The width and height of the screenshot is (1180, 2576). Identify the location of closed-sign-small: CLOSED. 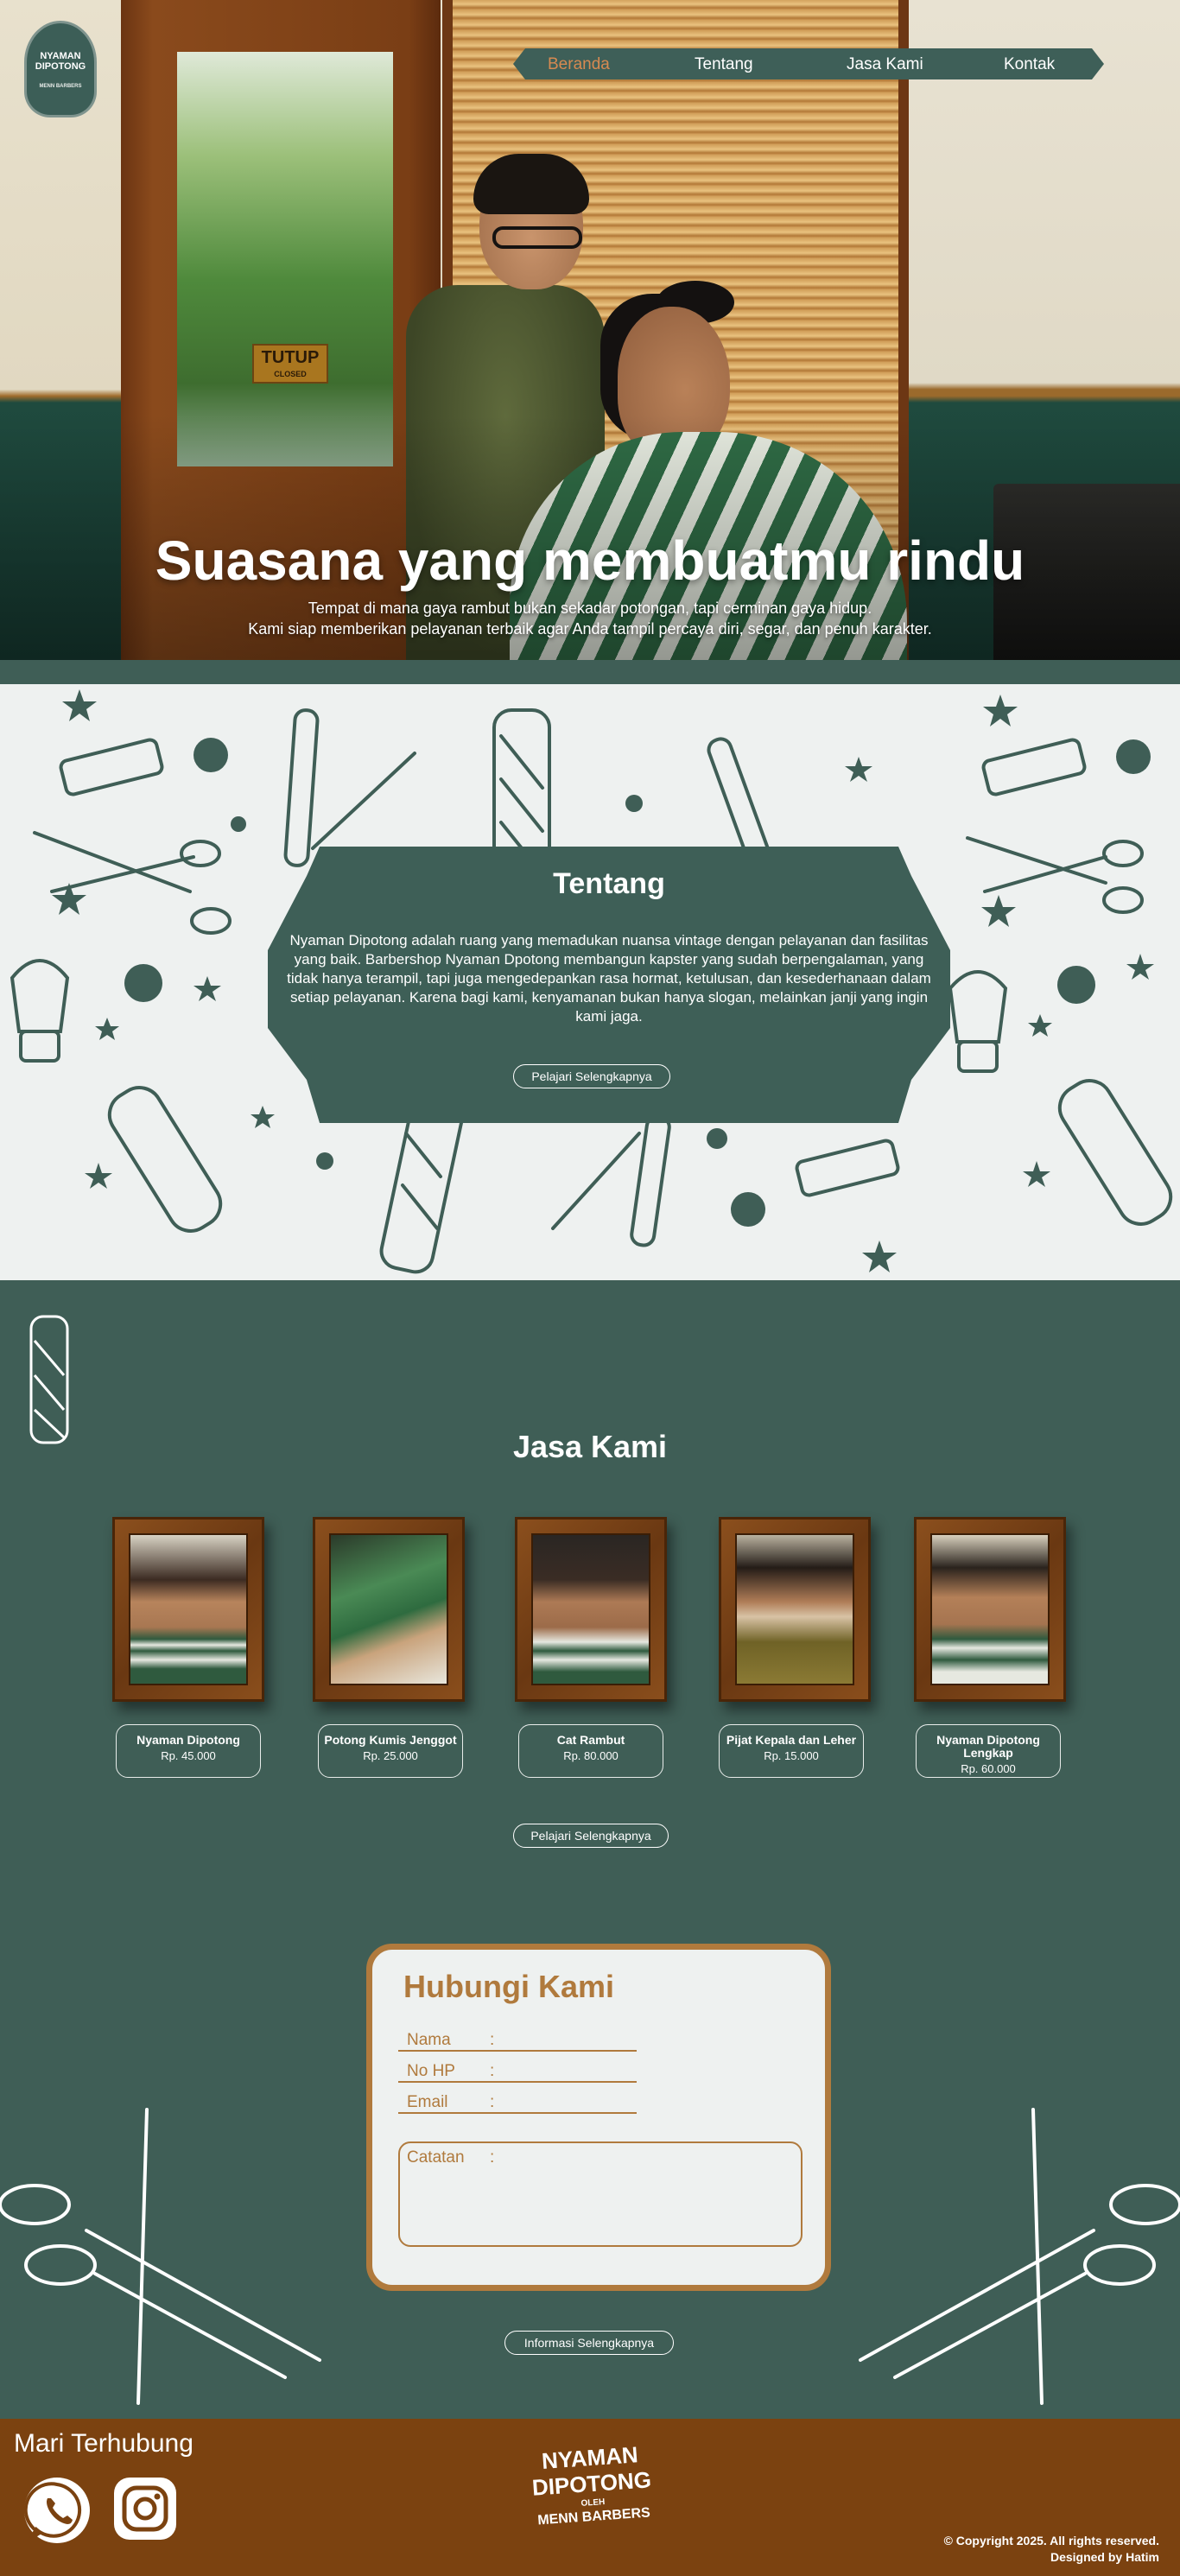
(290, 374).